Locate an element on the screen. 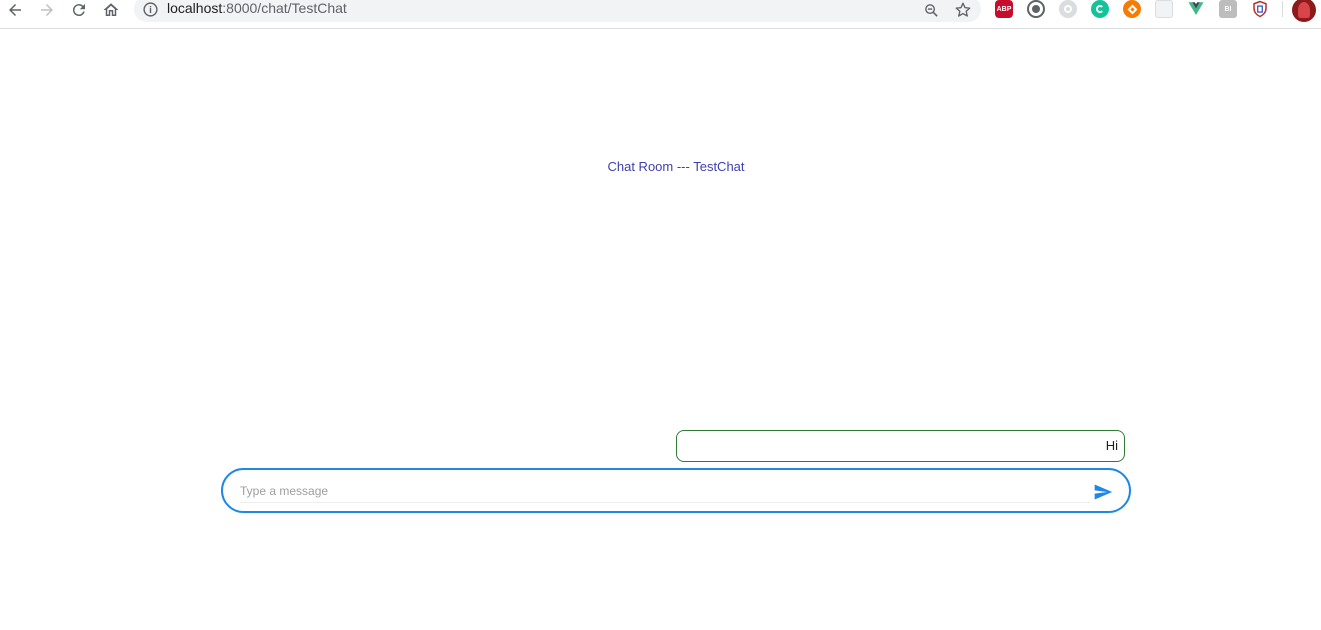 The height and width of the screenshot is (630, 1321). send-icon is located at coordinates (1103, 492).